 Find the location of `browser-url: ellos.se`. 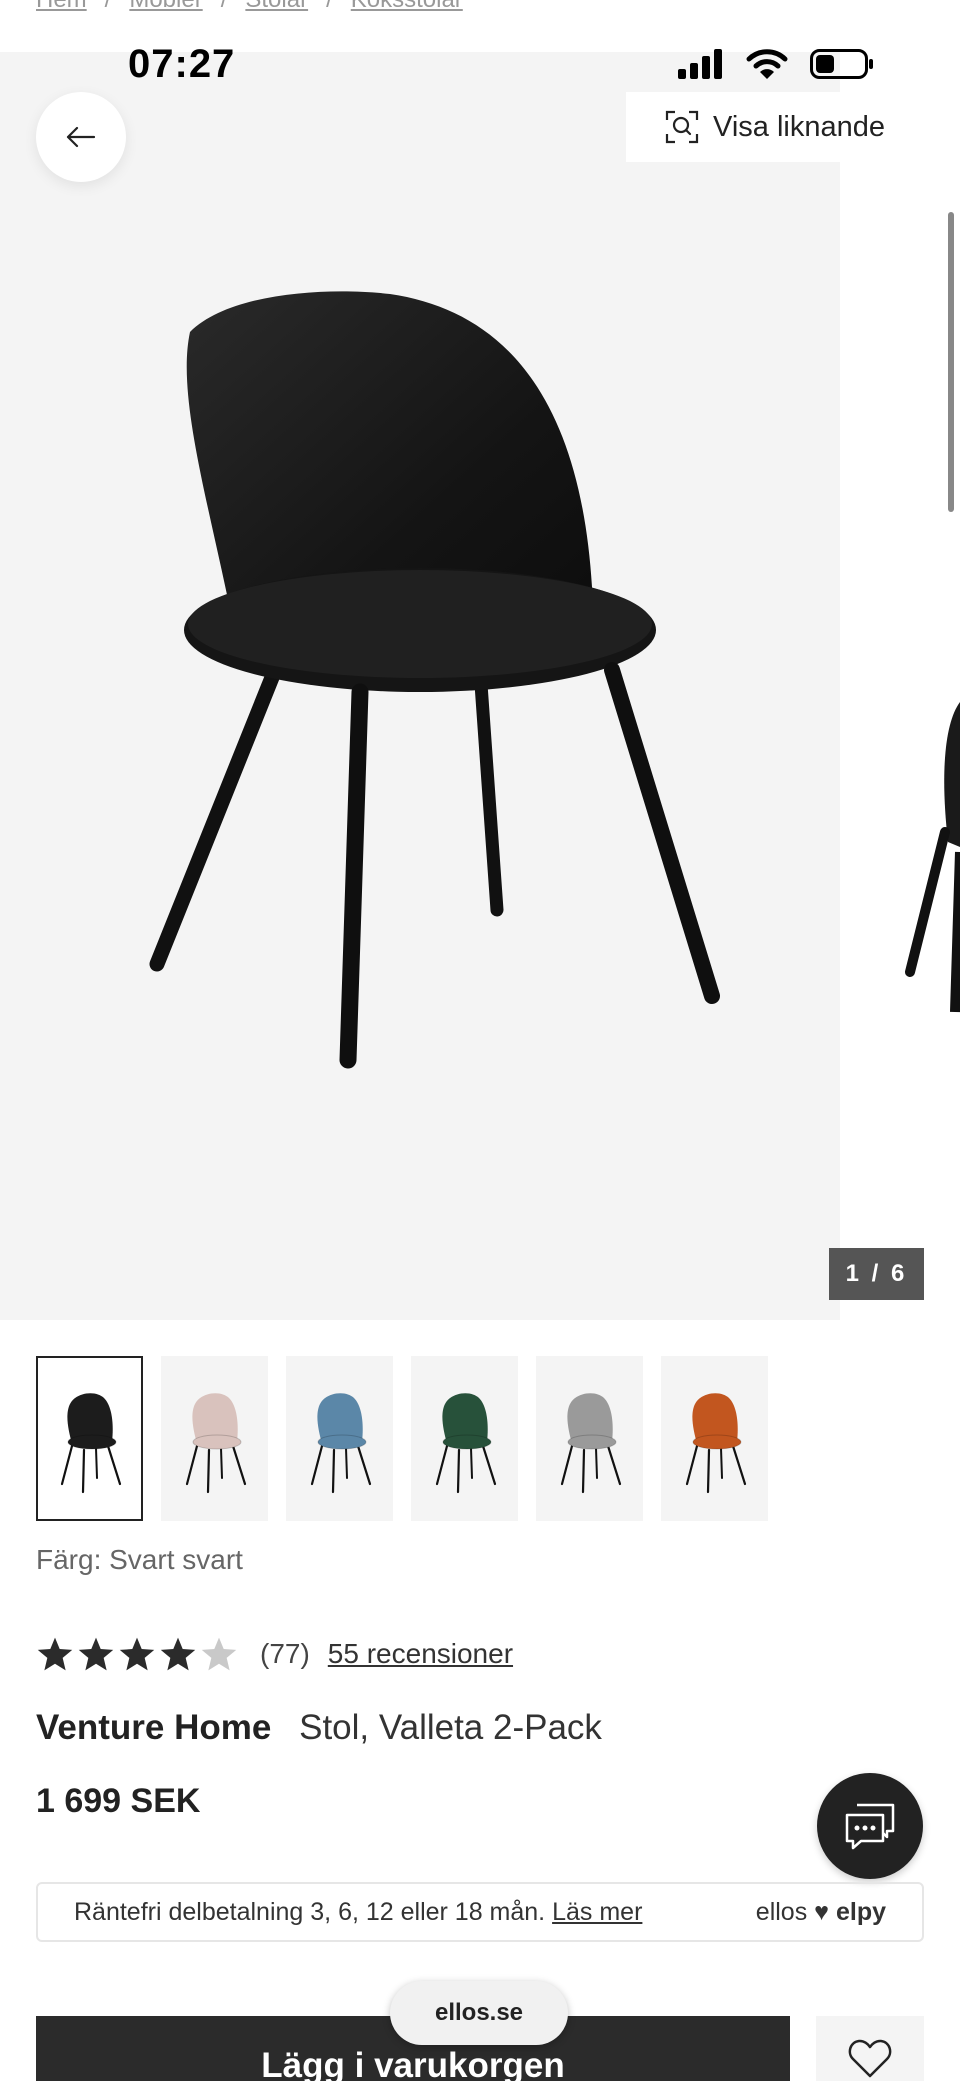

browser-url: ellos.se is located at coordinates (479, 2012).